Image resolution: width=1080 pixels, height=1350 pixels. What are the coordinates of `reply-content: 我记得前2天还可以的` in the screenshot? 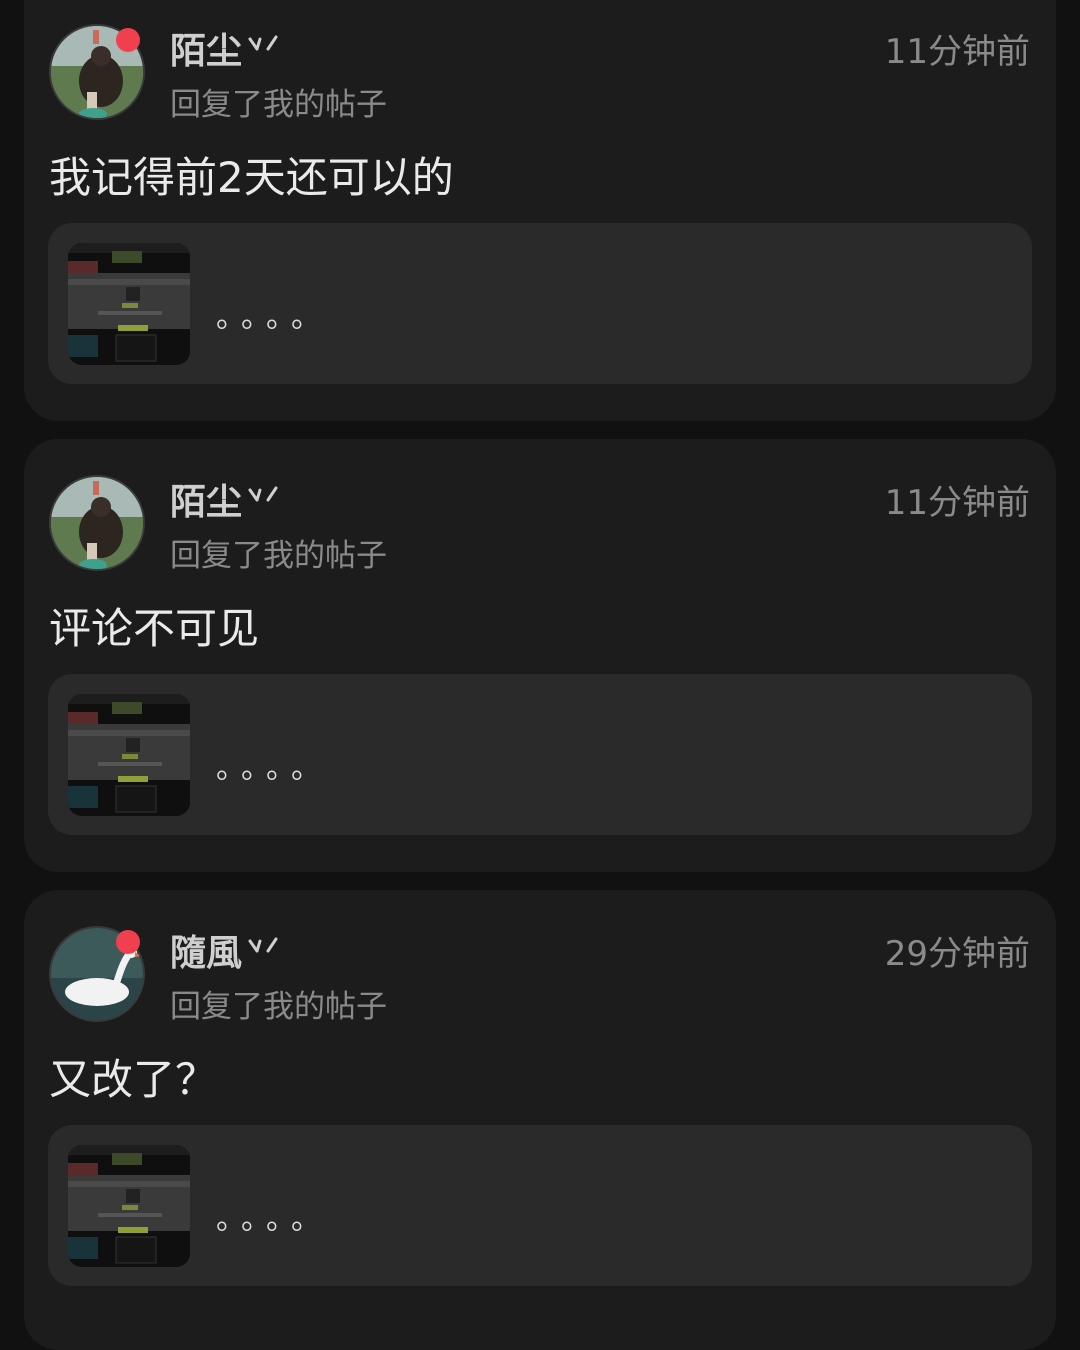 It's located at (251, 178).